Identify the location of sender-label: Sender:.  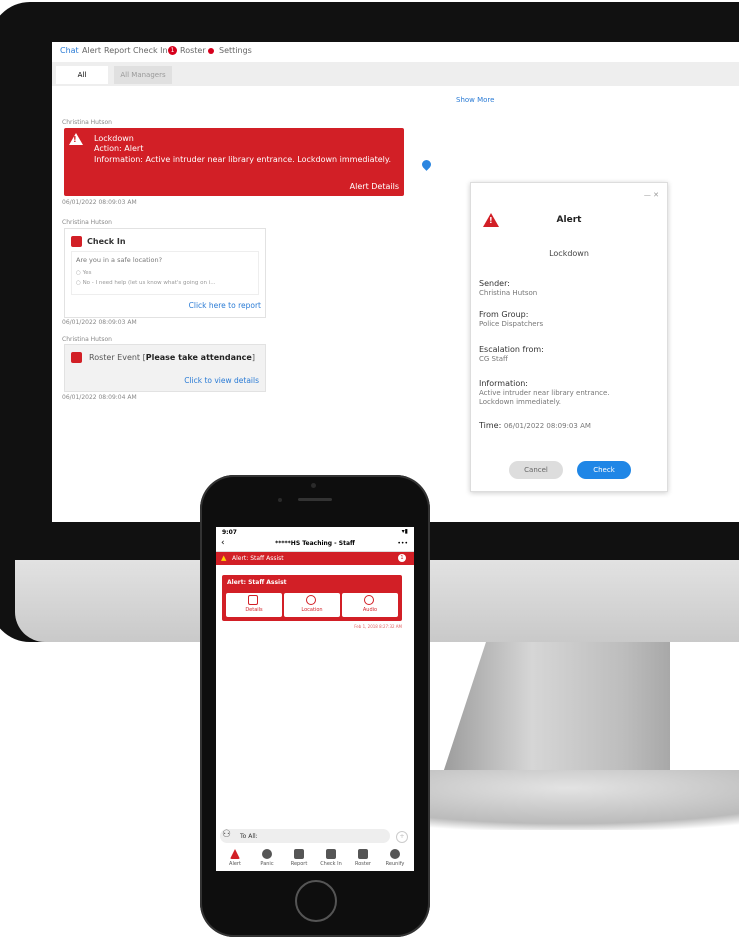
(494, 283).